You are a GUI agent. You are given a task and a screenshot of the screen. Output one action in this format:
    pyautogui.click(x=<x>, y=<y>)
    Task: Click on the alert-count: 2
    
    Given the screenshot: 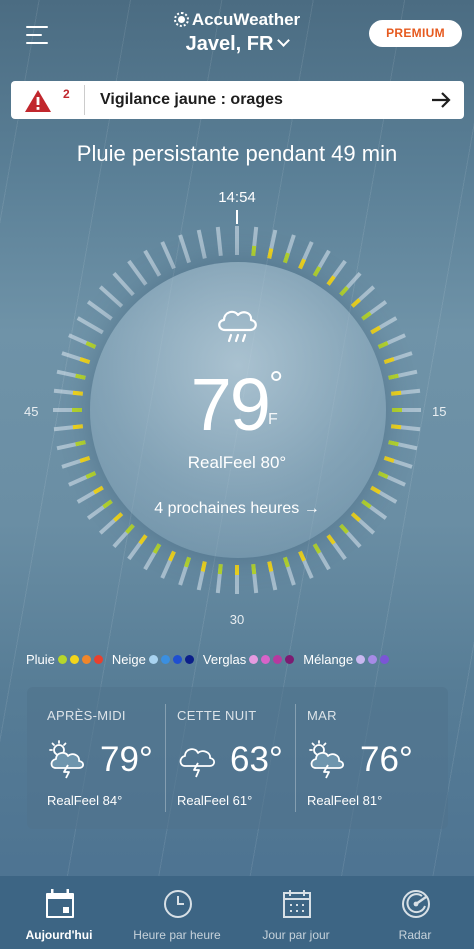 What is the action you would take?
    pyautogui.click(x=66, y=94)
    